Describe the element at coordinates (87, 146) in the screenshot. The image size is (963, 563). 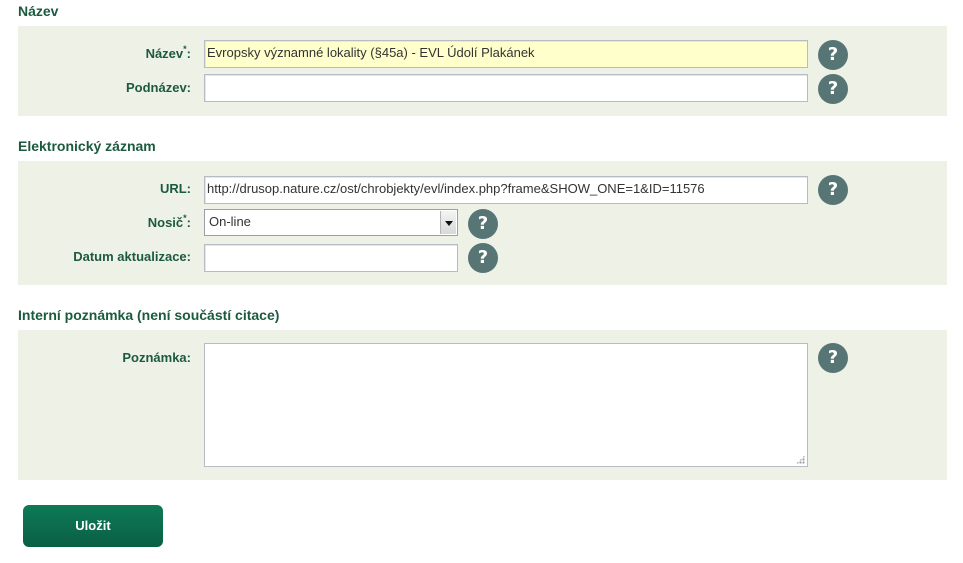
I see `section-title-elektronicky-zaznam: Elektronický záznam` at that location.